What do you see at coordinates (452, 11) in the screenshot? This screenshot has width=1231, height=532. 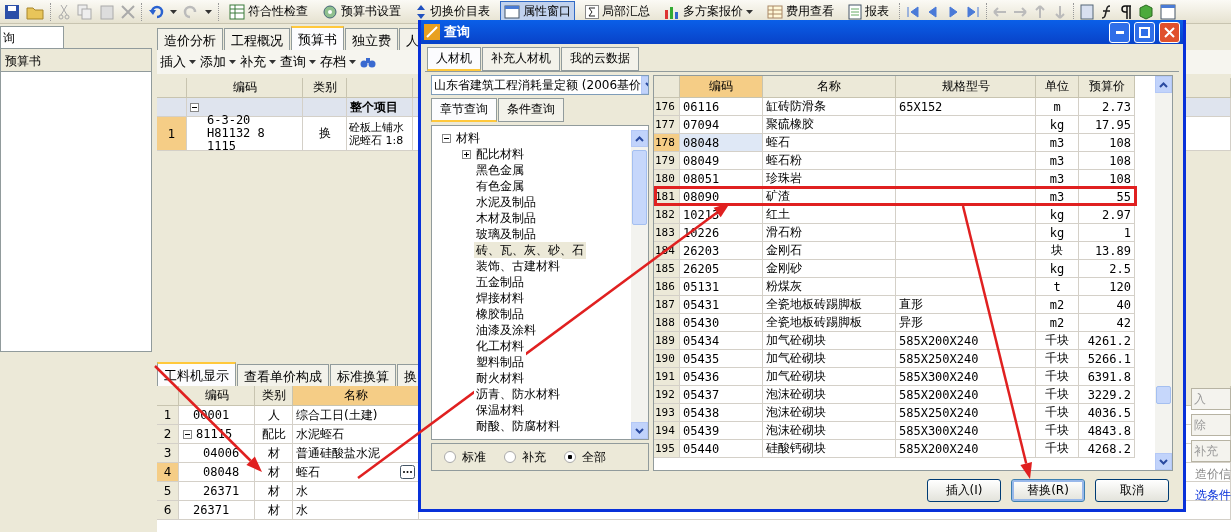 I see `toolbar-button: 切换价目表` at bounding box center [452, 11].